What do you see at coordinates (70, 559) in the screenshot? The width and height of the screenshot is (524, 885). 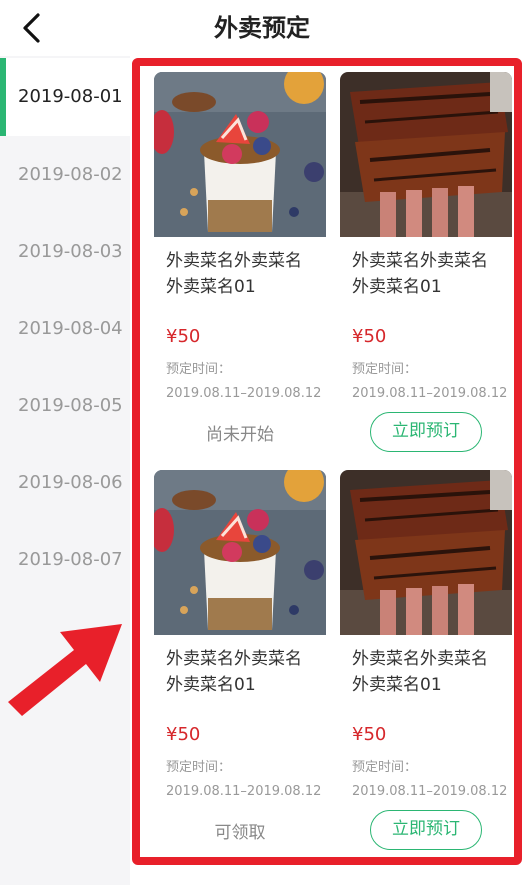 I see `date-label: 2019-08-07` at bounding box center [70, 559].